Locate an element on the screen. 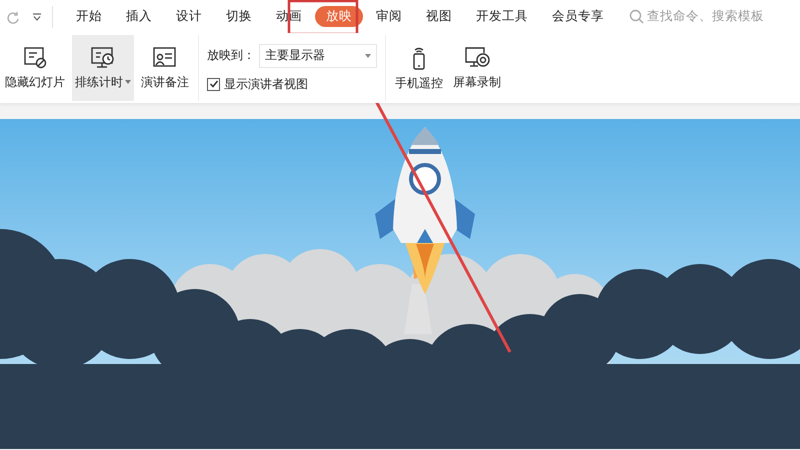  display-dropdown: 主要显示器 is located at coordinates (318, 56).